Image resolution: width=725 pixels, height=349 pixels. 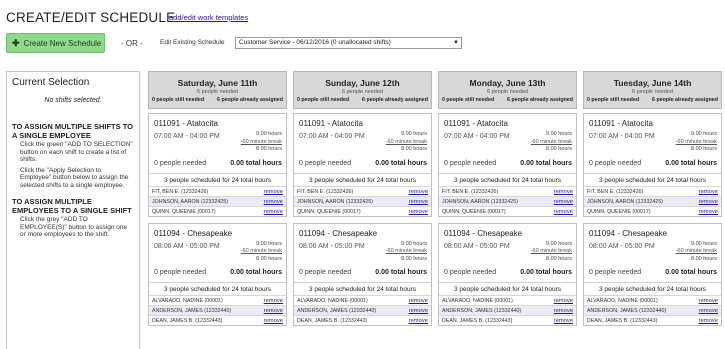 I want to click on day-name: Tuesday, June 14th, so click(x=652, y=83).